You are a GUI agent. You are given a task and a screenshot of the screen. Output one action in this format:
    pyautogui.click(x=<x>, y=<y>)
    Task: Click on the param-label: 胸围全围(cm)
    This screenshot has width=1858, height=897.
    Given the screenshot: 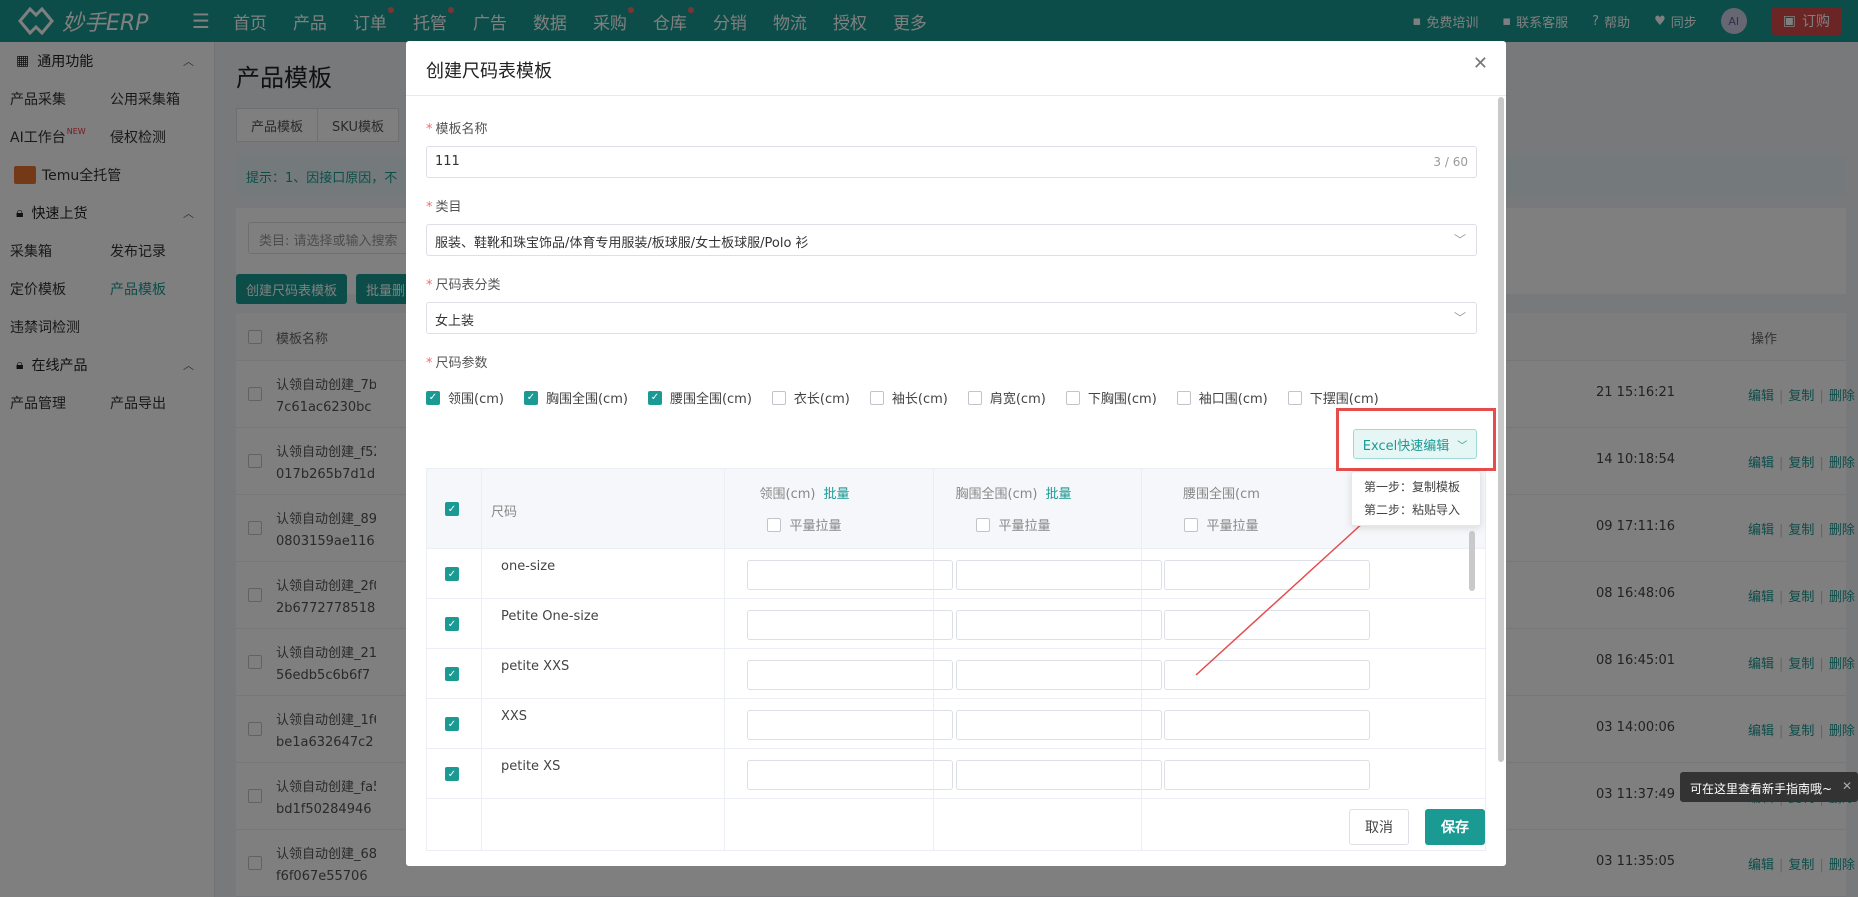 What is the action you would take?
    pyautogui.click(x=586, y=399)
    